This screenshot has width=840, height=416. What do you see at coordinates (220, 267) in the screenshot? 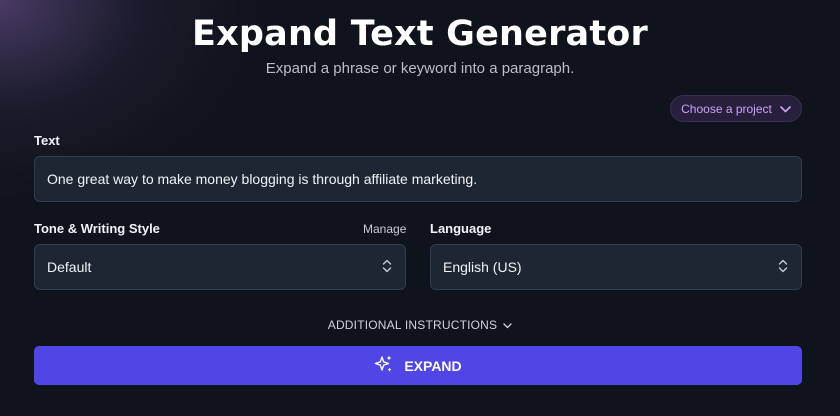
I see `tone-select: Default` at bounding box center [220, 267].